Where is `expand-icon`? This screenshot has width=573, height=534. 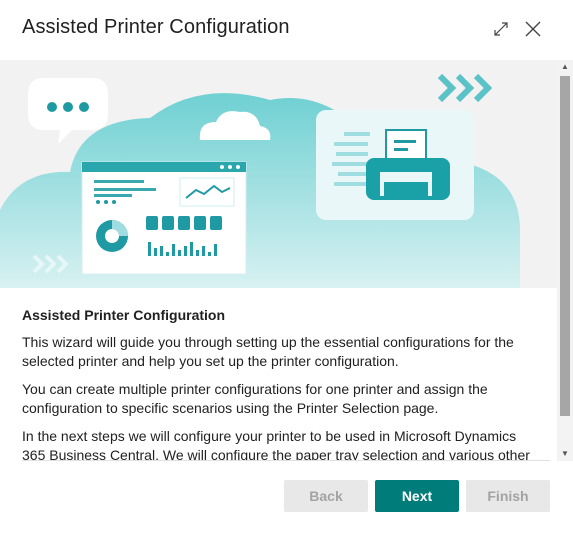
expand-icon is located at coordinates (501, 29).